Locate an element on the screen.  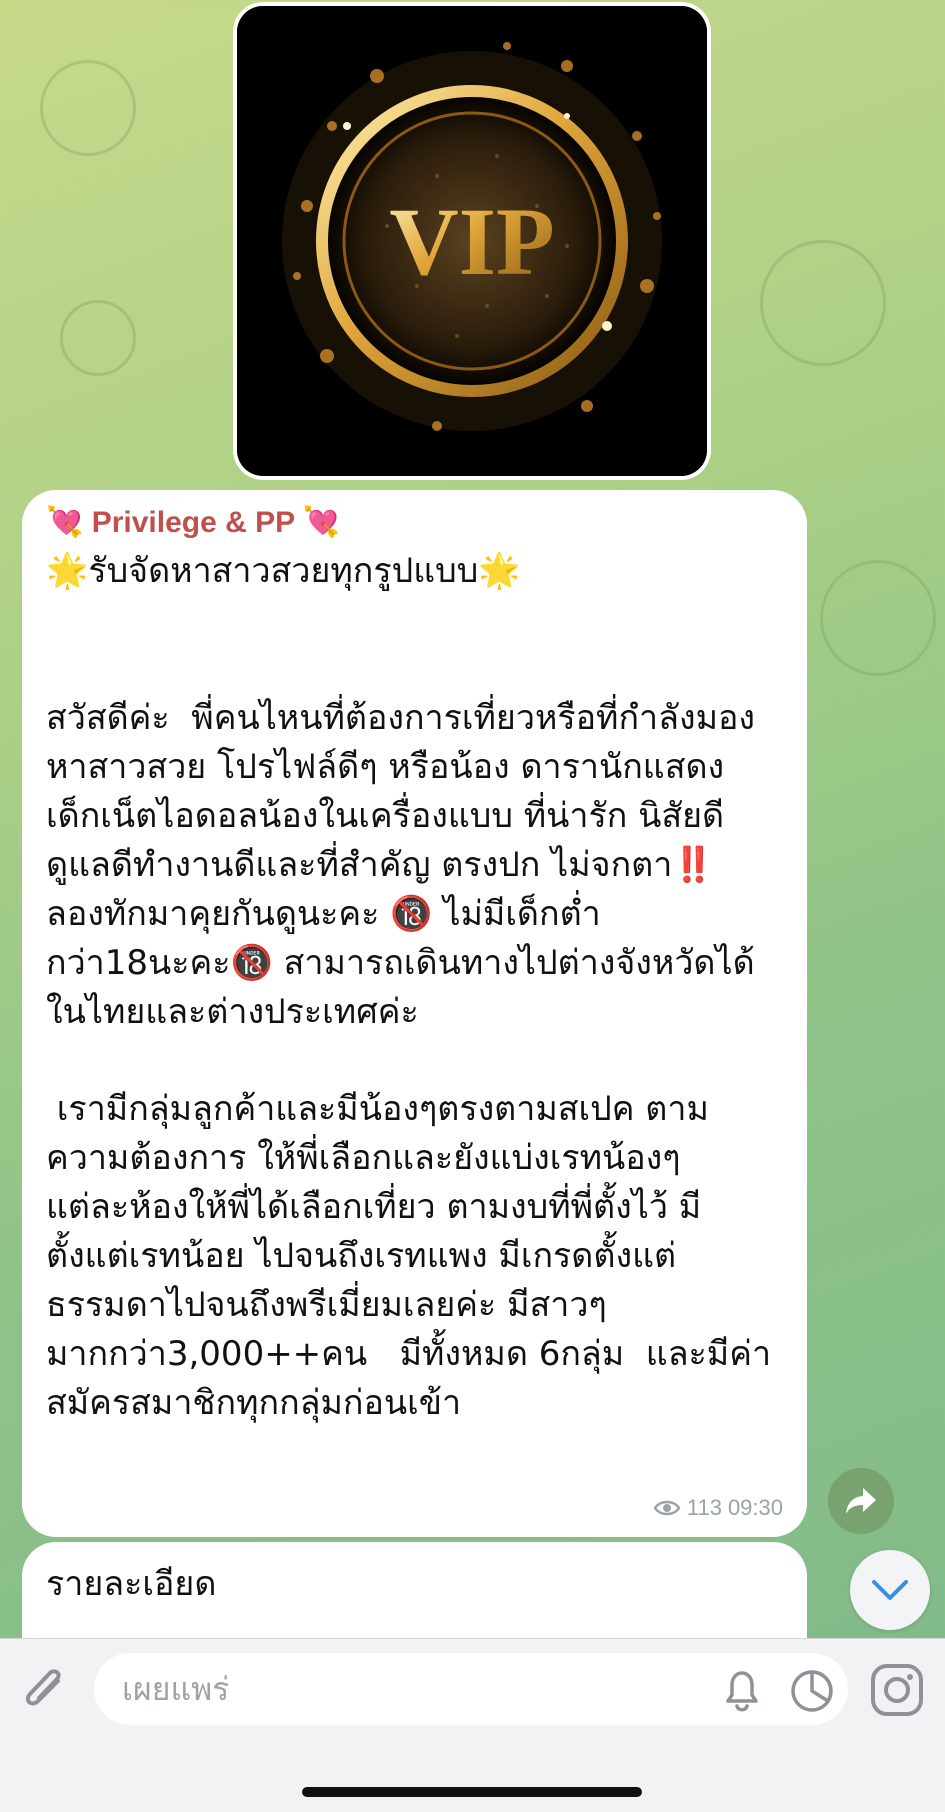
chevron-down-icon is located at coordinates (890, 1590).